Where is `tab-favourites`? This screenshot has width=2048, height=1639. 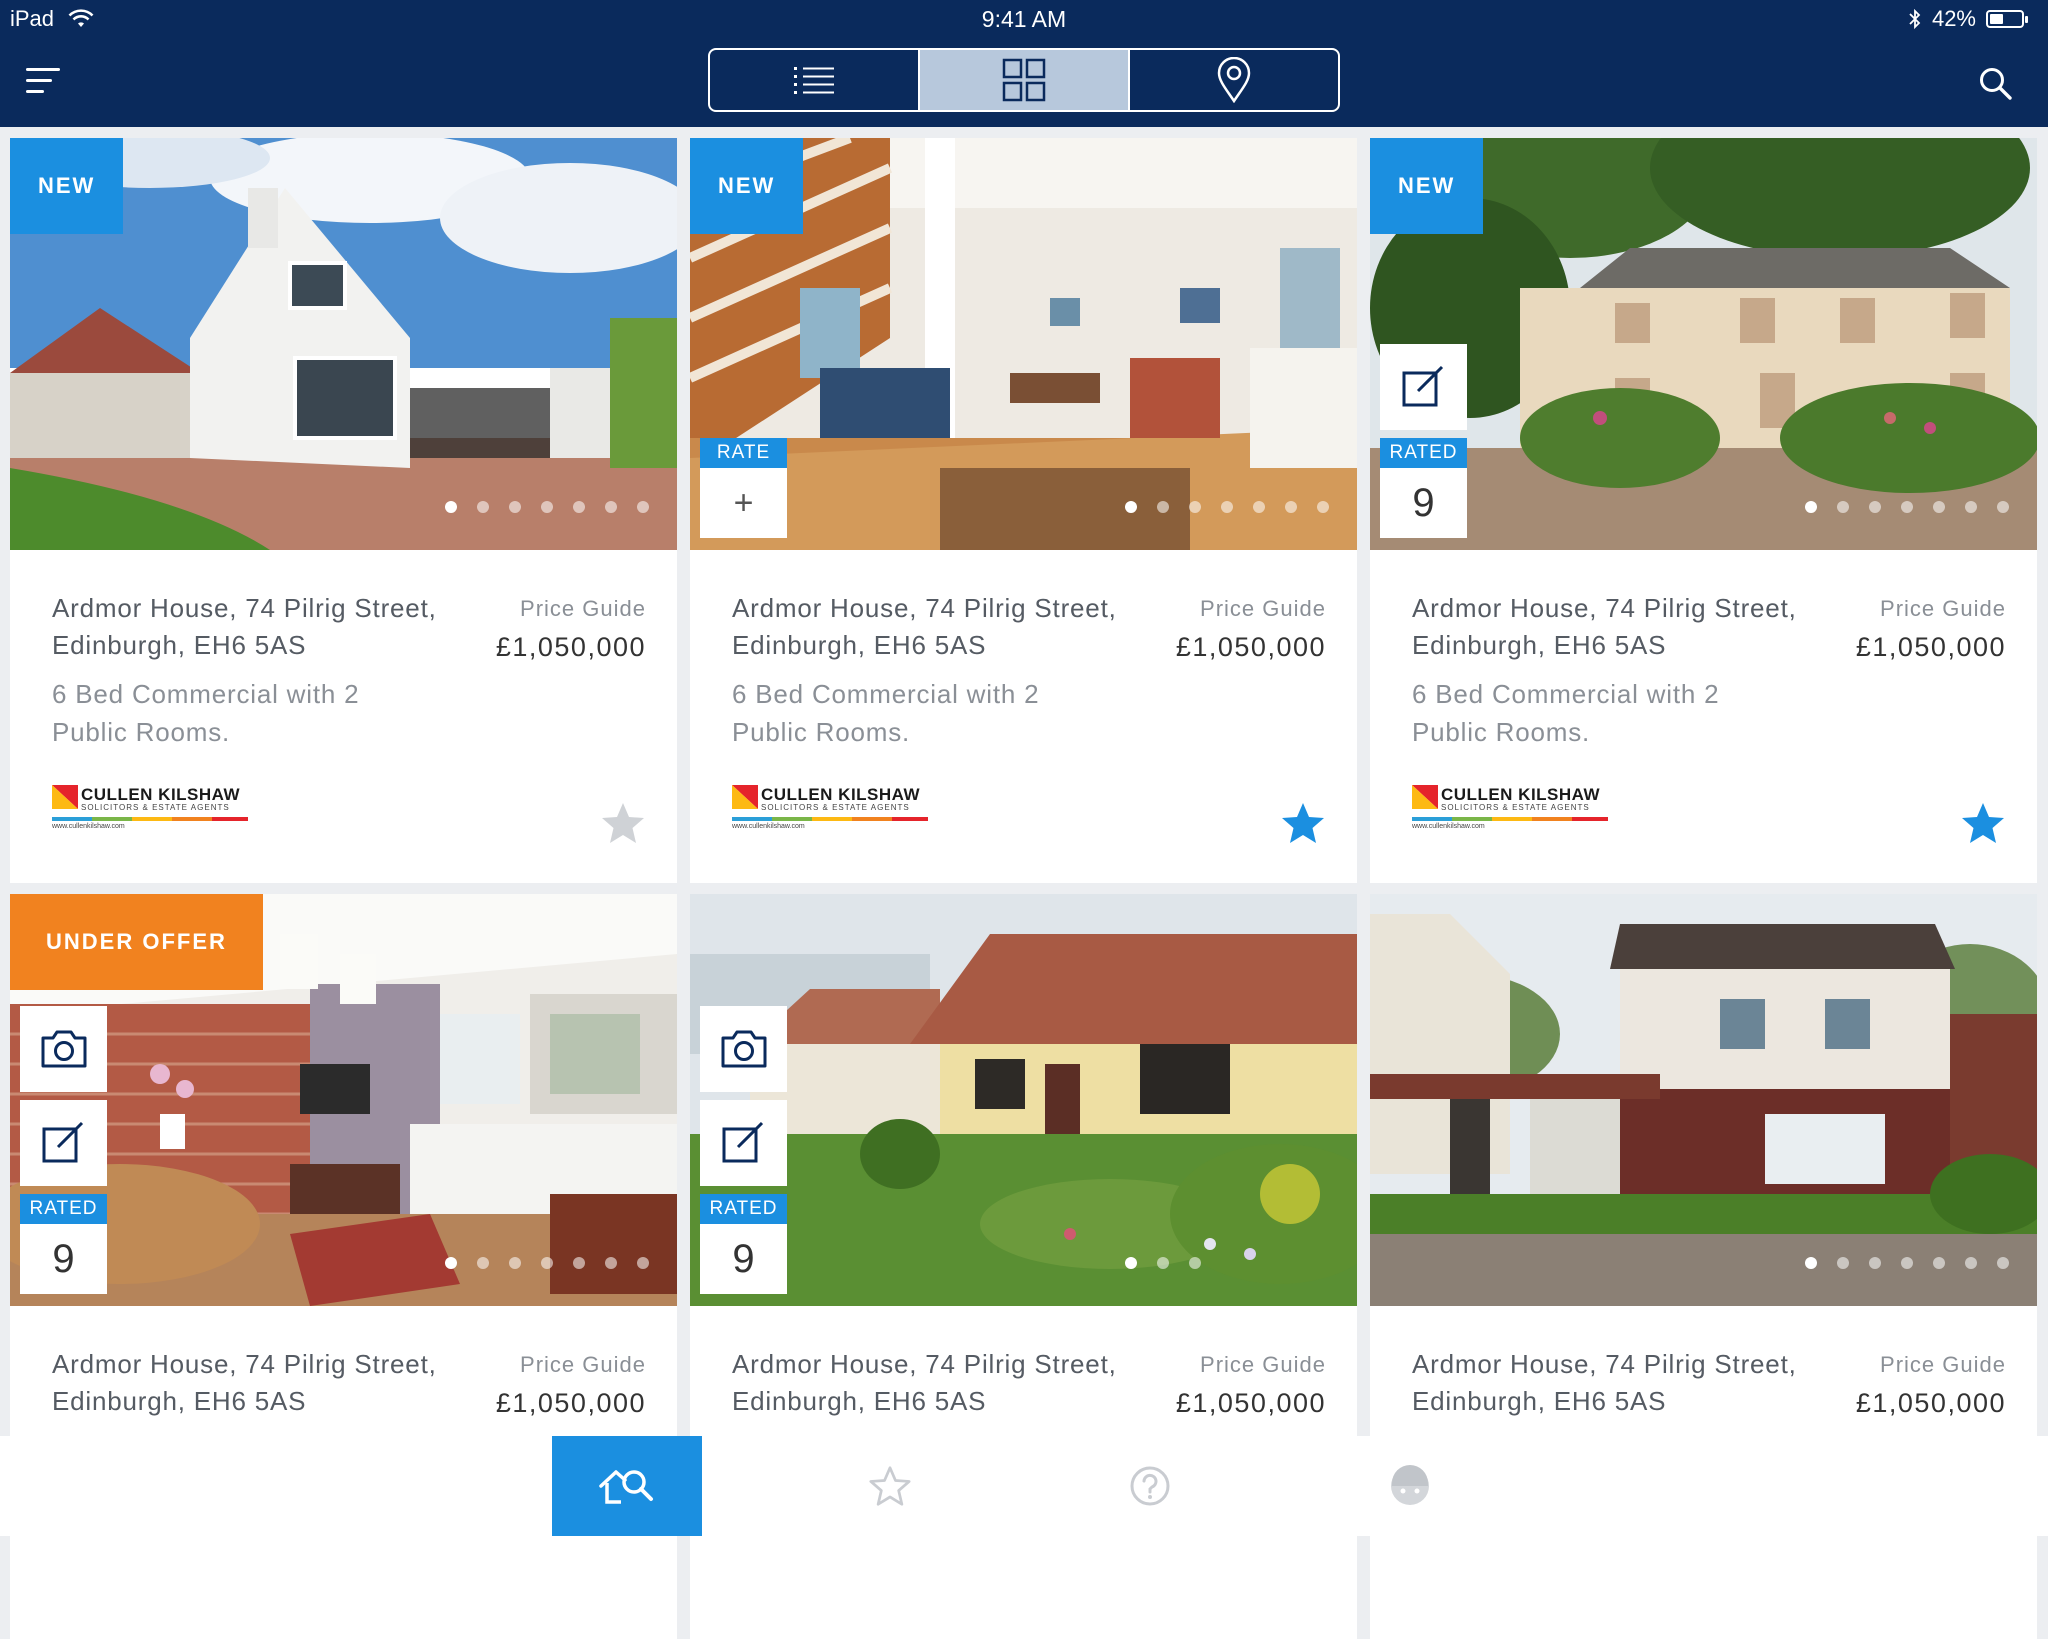
tab-favourites is located at coordinates (890, 1486).